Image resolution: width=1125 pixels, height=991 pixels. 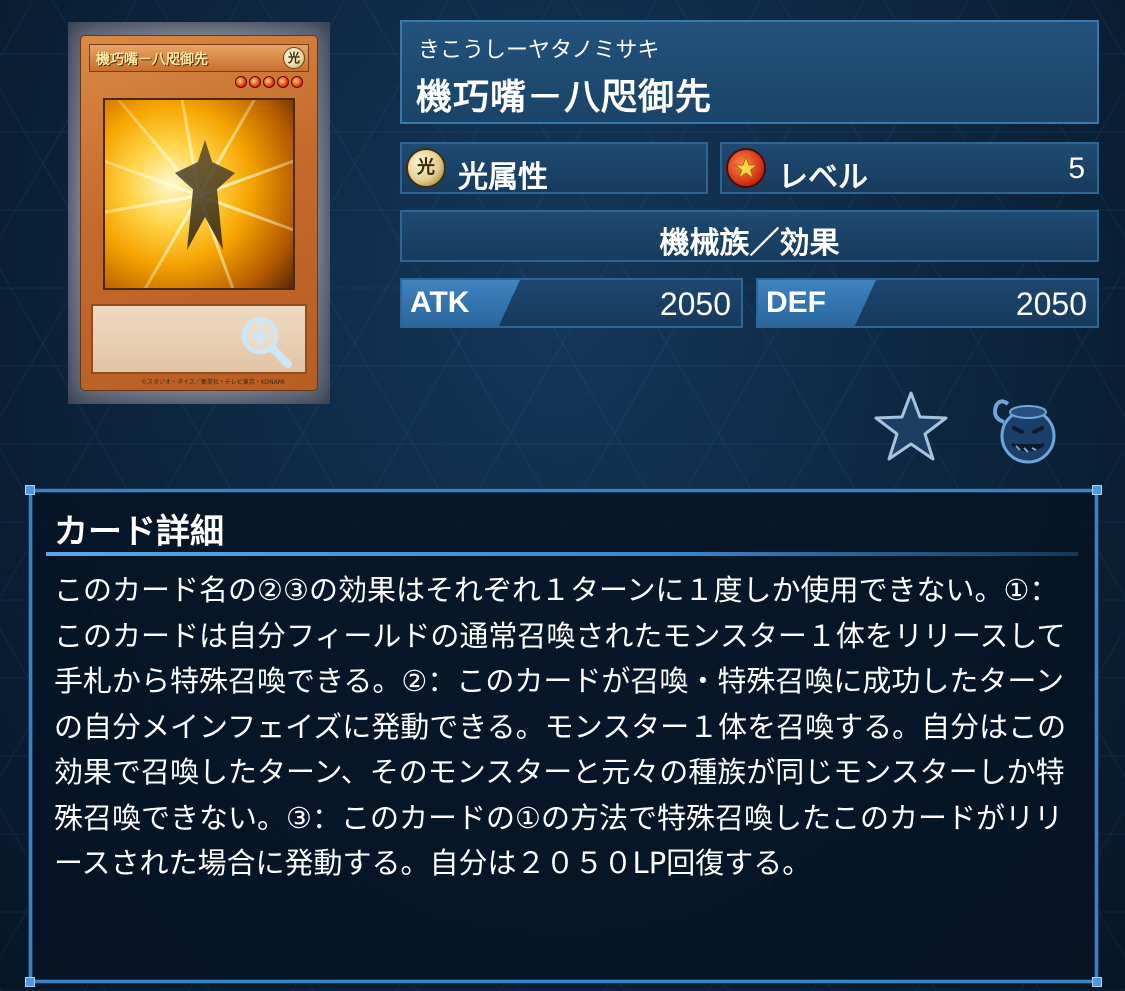 What do you see at coordinates (746, 168) in the screenshot?
I see `level-star-icon` at bounding box center [746, 168].